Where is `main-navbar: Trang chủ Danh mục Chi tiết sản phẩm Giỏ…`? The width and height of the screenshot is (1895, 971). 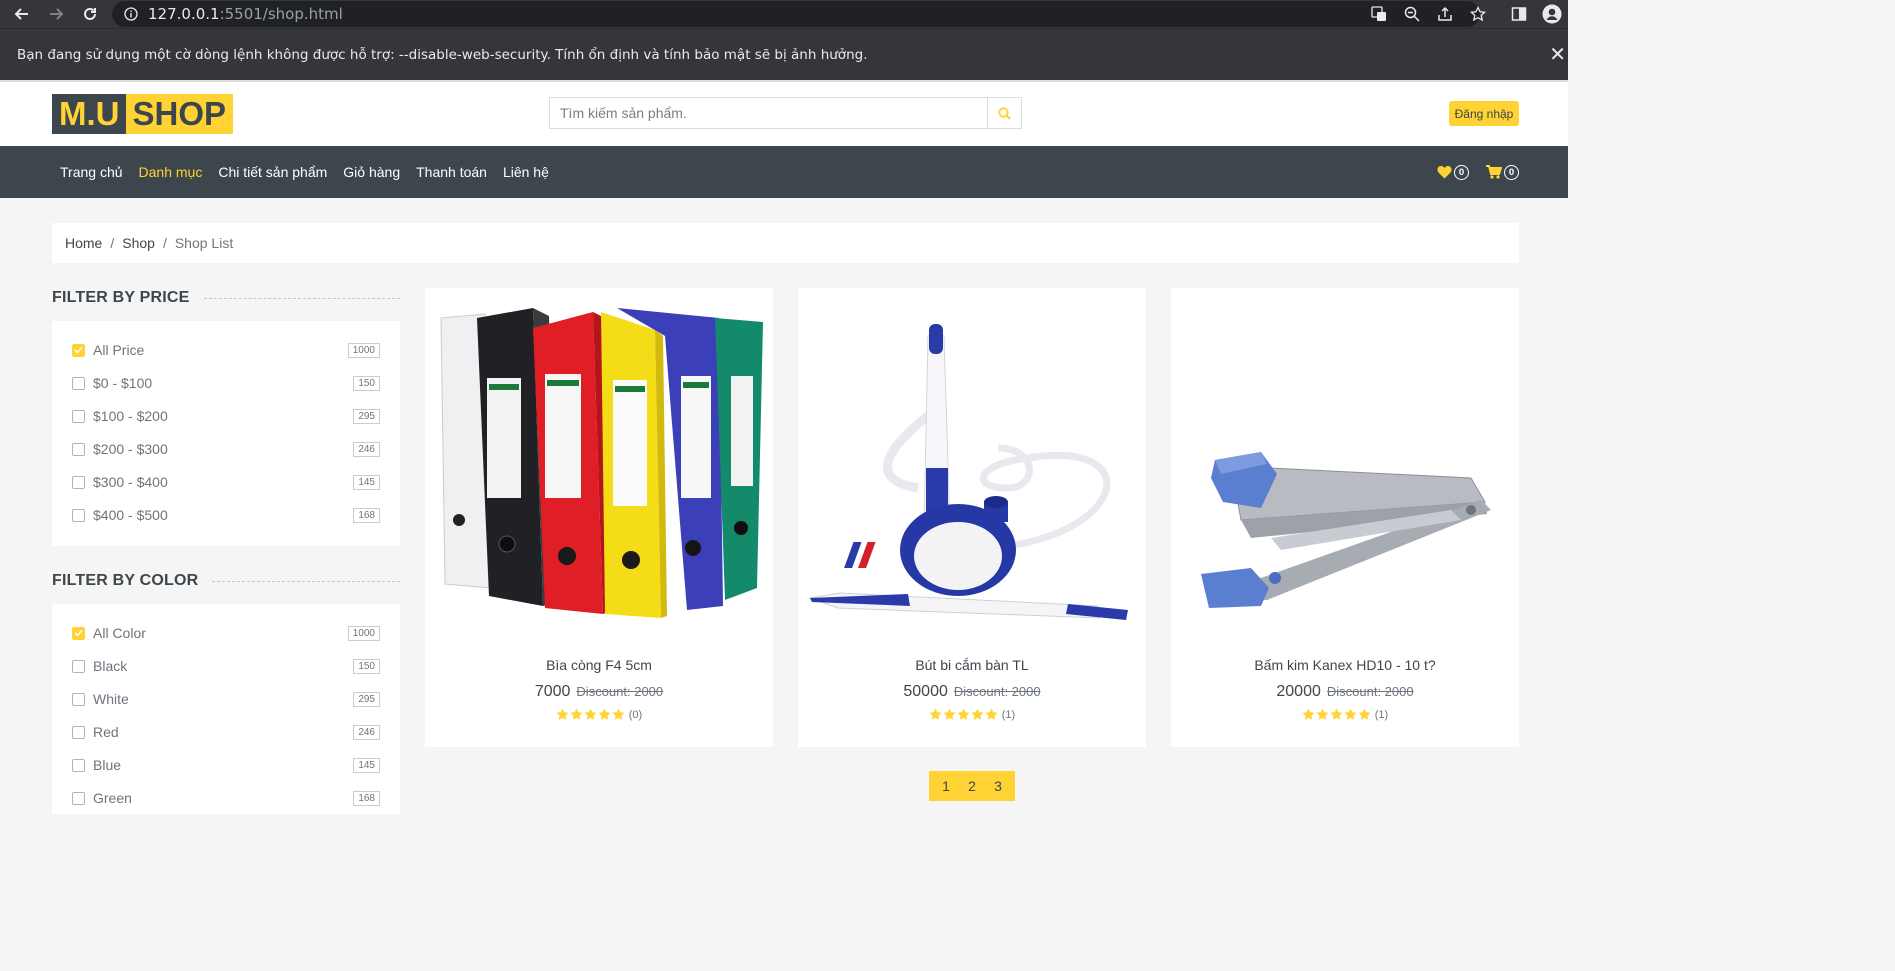 main-navbar: Trang chủ Danh mục Chi tiết sản phẩm Giỏ… is located at coordinates (784, 172).